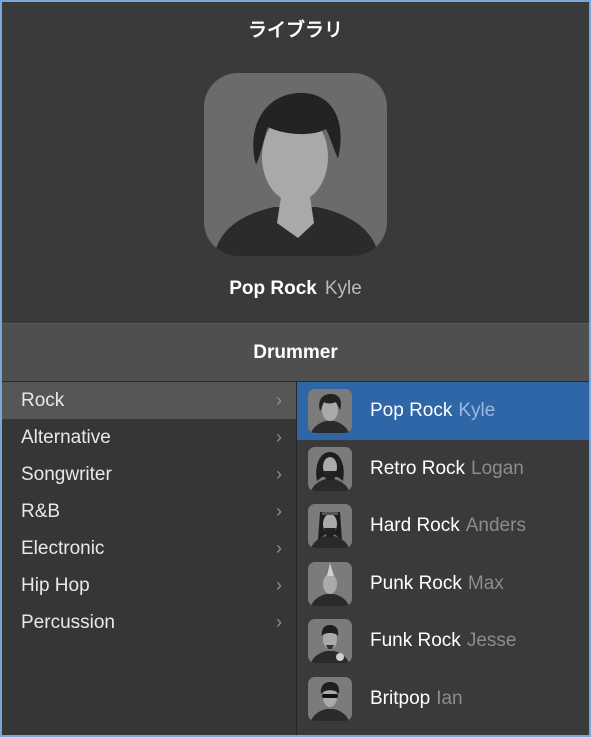  I want to click on drummer-item-anders: Hard Rock Anders, so click(443, 526).